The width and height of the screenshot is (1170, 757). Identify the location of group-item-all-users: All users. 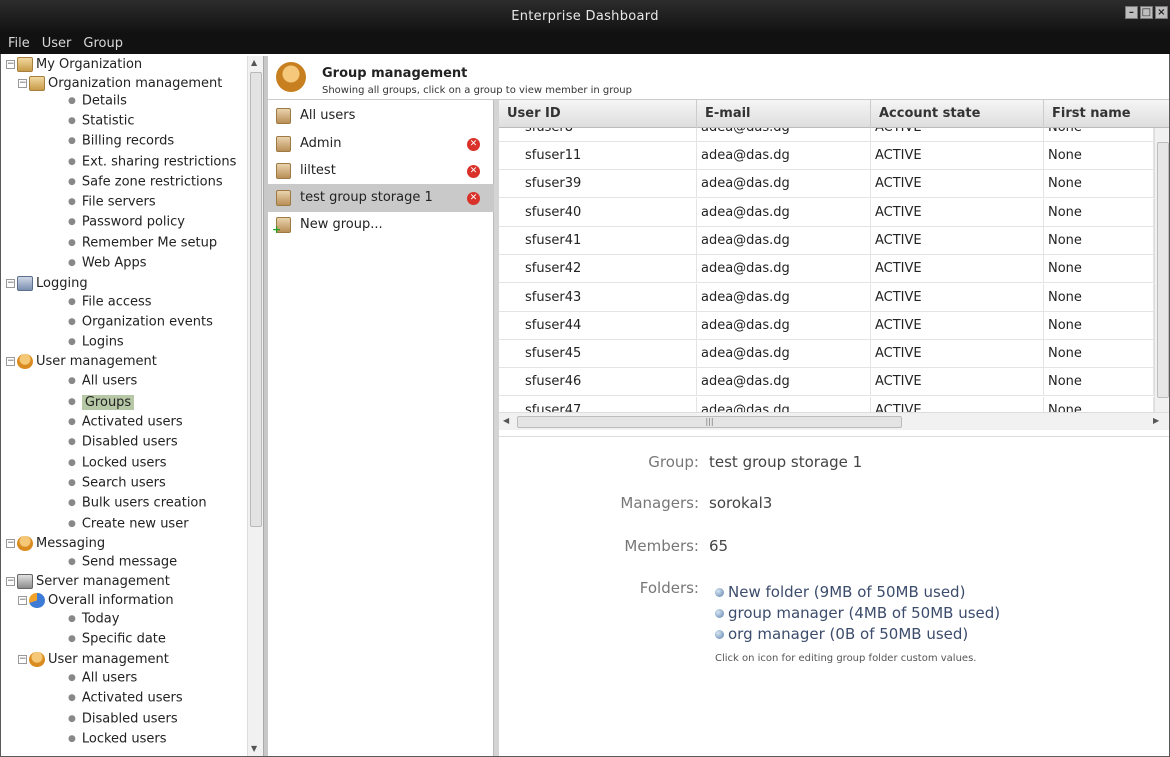
(381, 116).